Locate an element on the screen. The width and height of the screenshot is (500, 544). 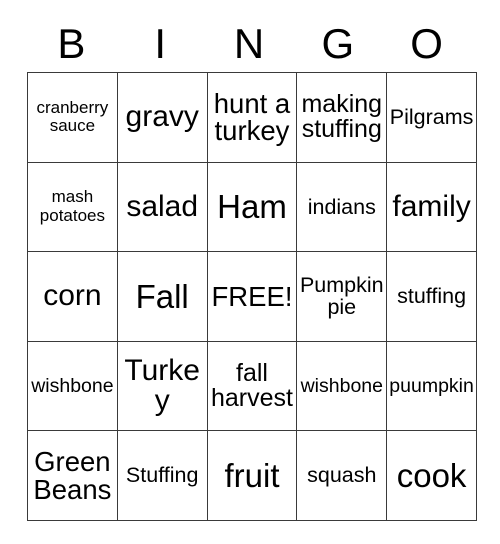
bingo-cell-b5: Green Beans is located at coordinates (72, 475).